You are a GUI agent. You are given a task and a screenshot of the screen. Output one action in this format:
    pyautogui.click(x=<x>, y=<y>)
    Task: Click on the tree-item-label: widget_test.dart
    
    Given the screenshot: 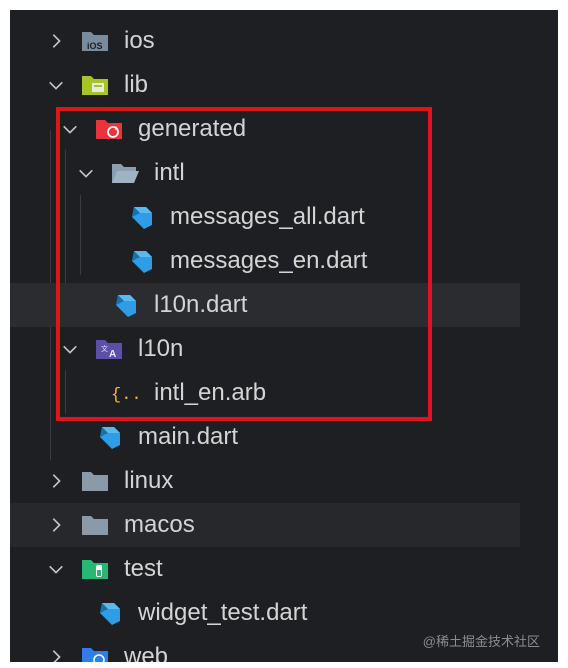 What is the action you would take?
    pyautogui.click(x=223, y=612)
    